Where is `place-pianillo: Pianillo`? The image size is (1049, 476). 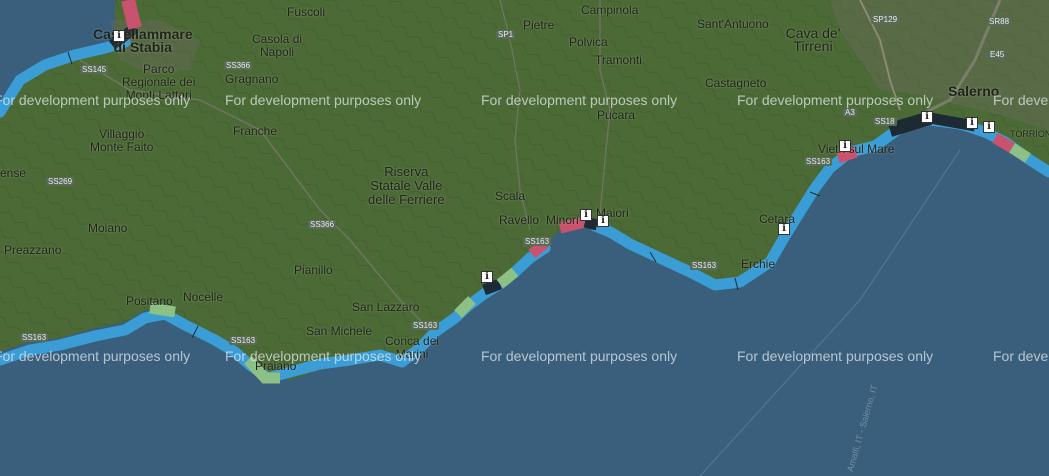 place-pianillo: Pianillo is located at coordinates (313, 270).